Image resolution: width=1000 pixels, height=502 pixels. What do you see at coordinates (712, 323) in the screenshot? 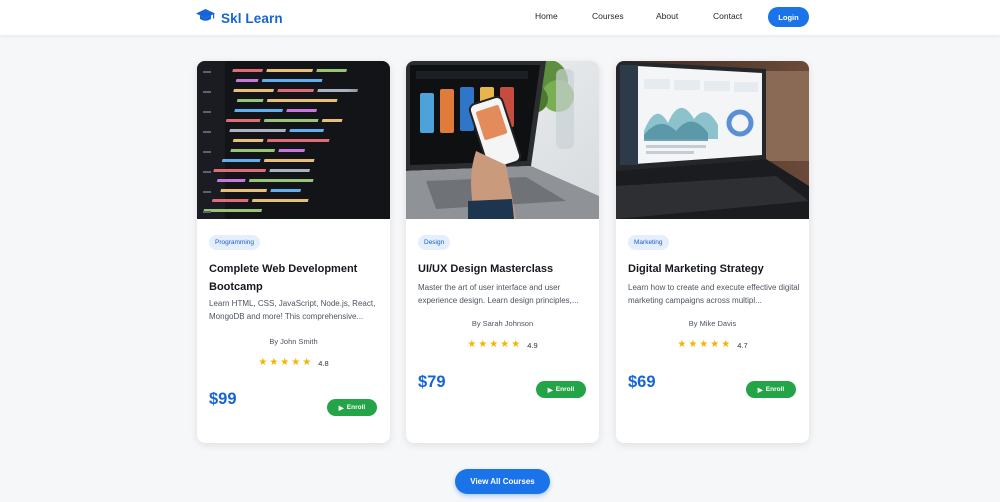
I see `course-author: By Mike Davis` at bounding box center [712, 323].